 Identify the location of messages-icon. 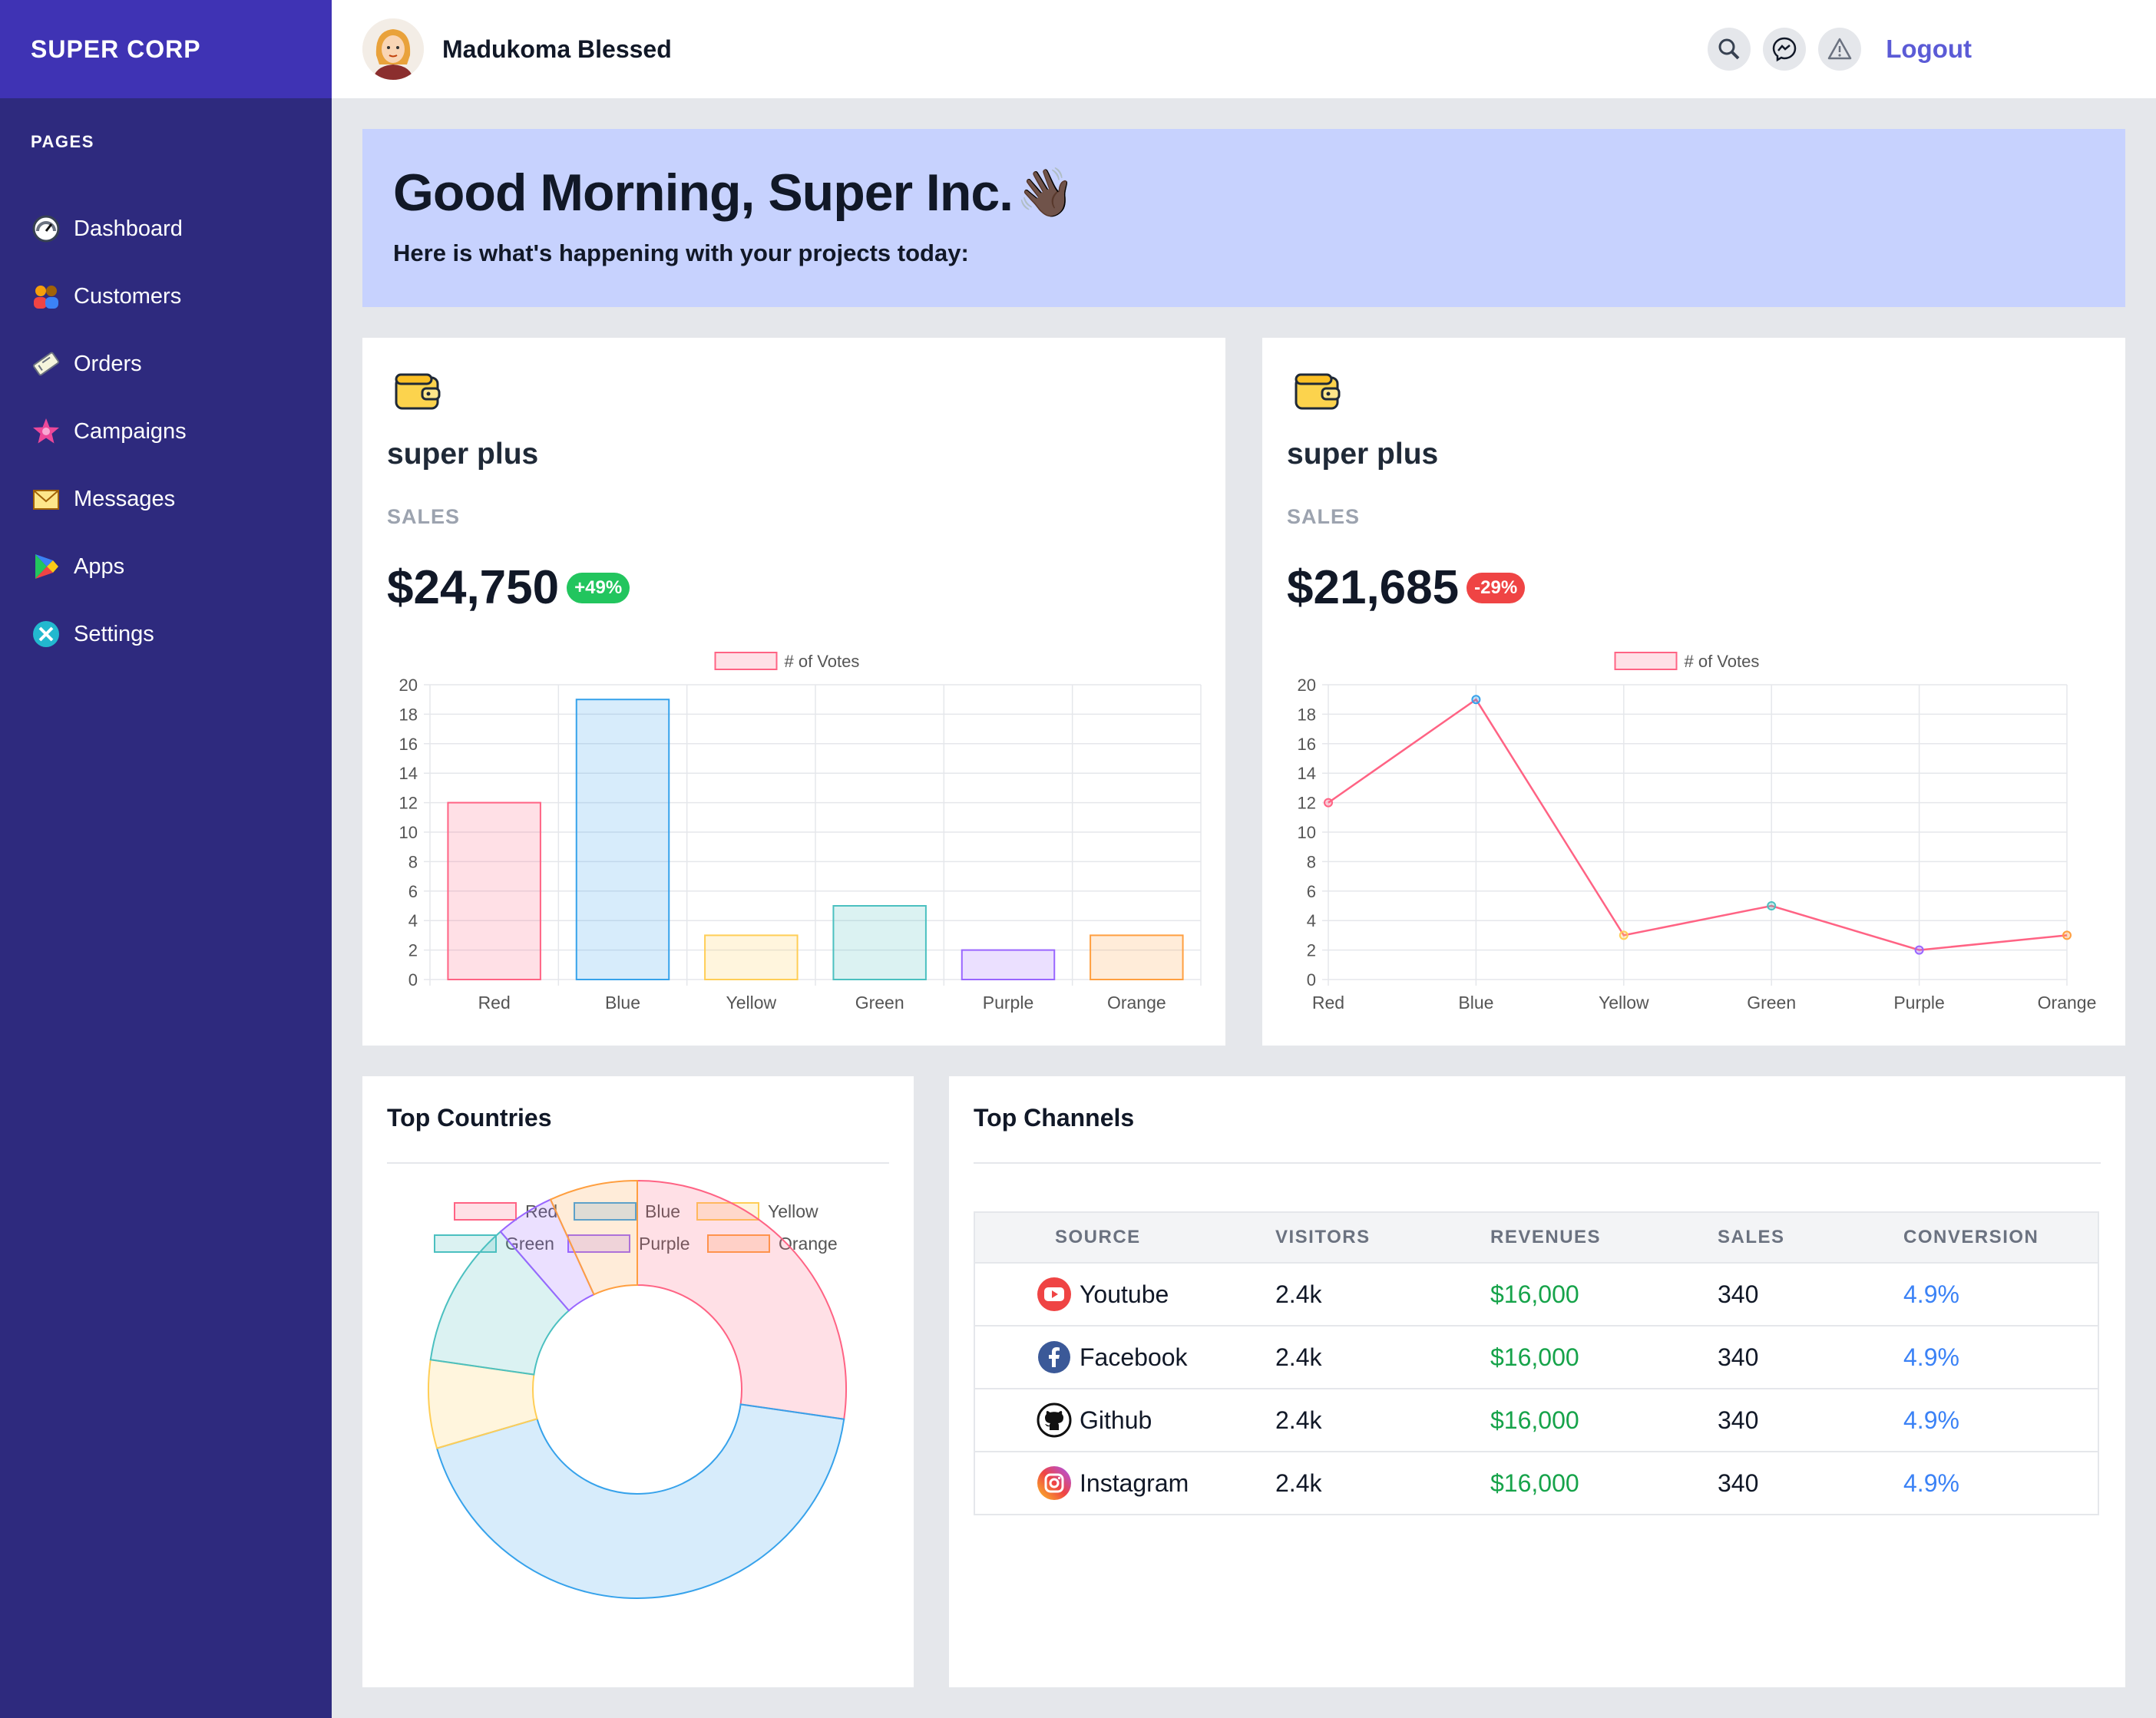
(46, 499).